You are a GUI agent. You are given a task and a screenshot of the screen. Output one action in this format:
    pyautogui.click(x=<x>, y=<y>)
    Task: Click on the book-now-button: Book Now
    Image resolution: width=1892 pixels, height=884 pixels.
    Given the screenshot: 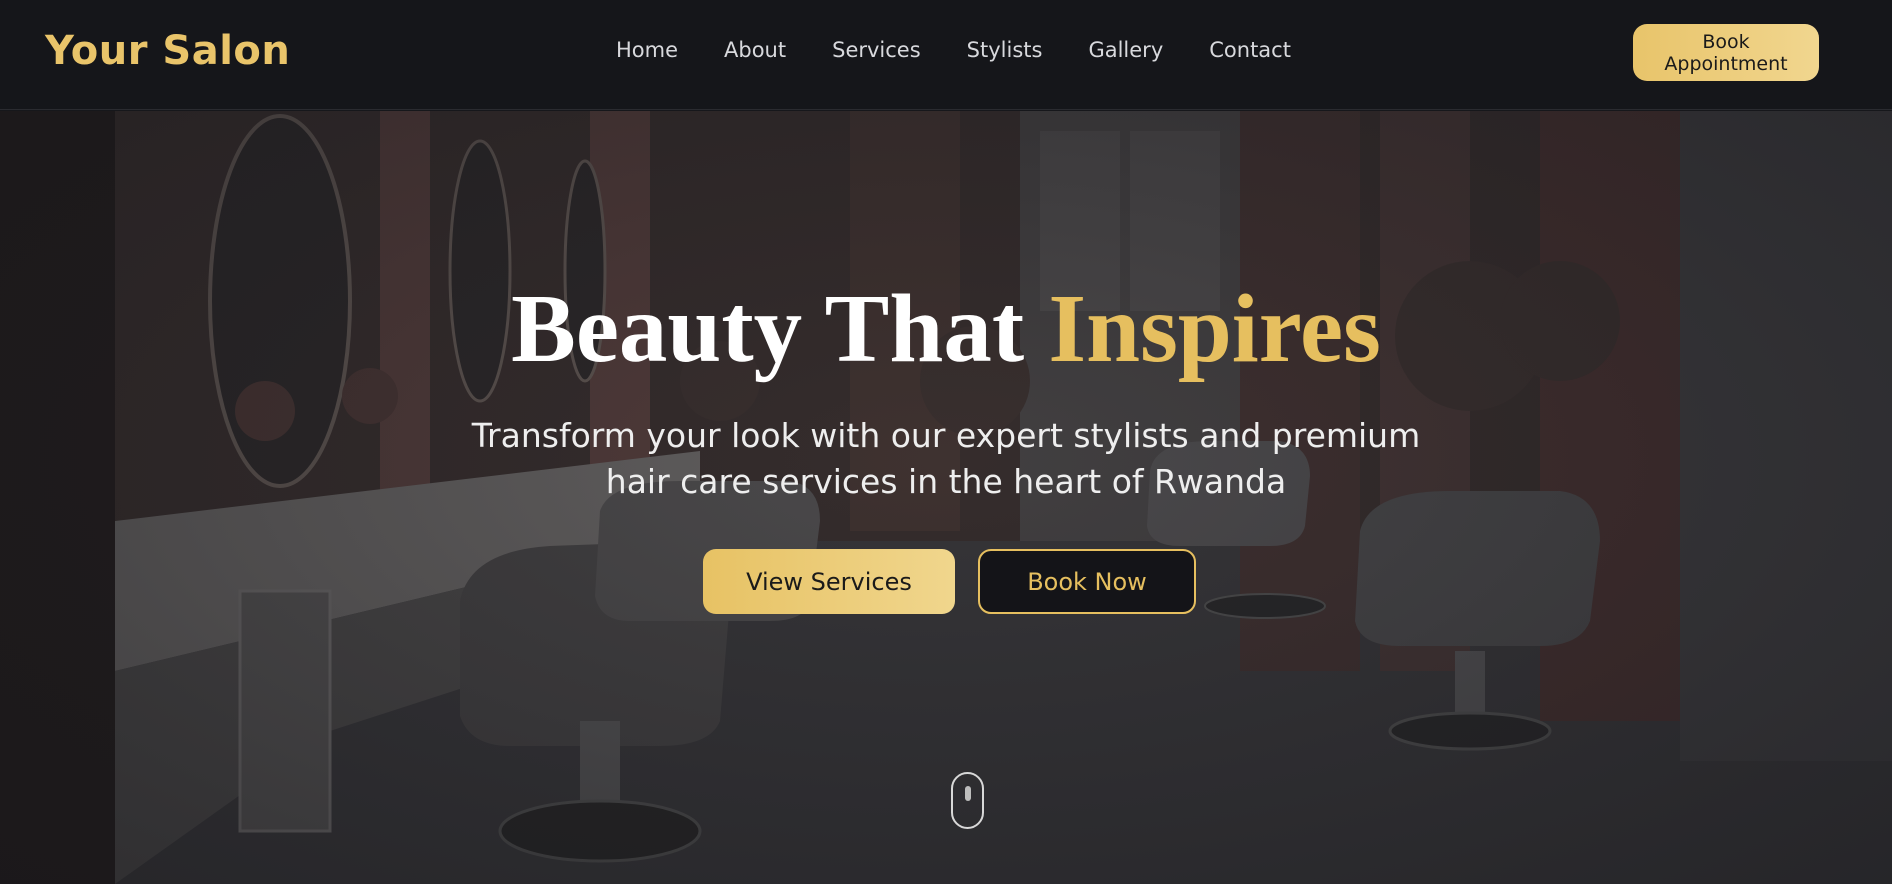 What is the action you would take?
    pyautogui.click(x=1087, y=581)
    